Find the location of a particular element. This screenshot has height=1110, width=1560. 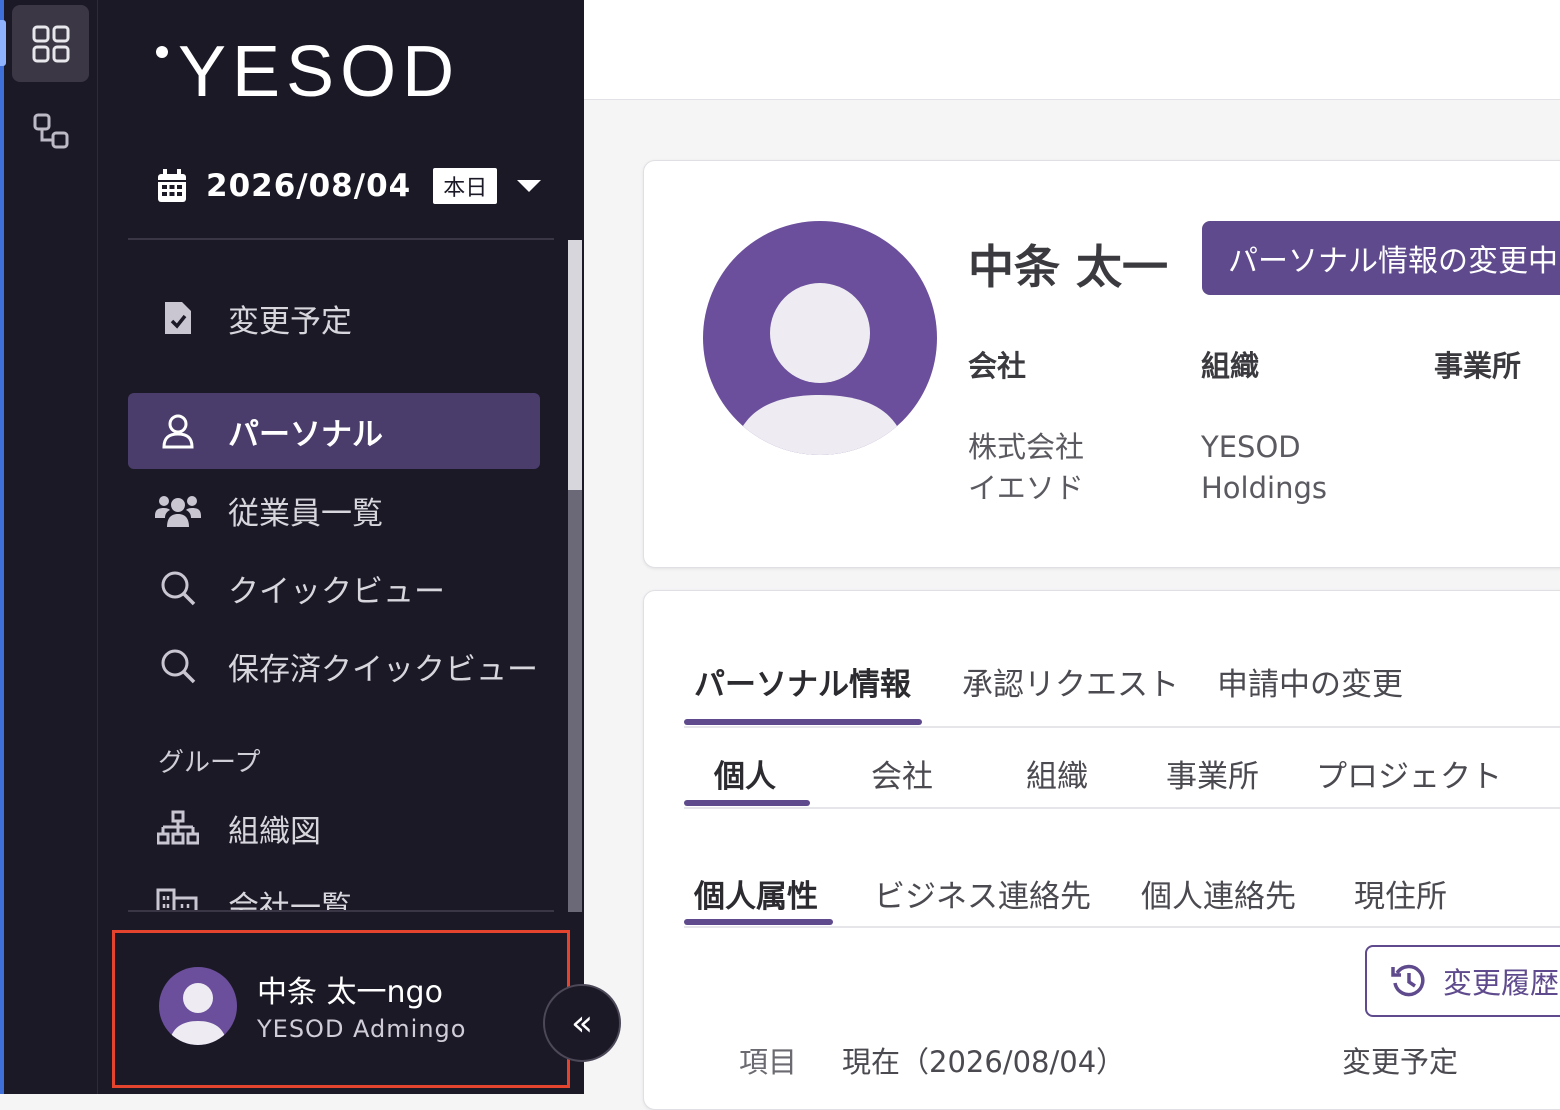

tab-business-contact: ビジネス連絡先 is located at coordinates (982, 893).